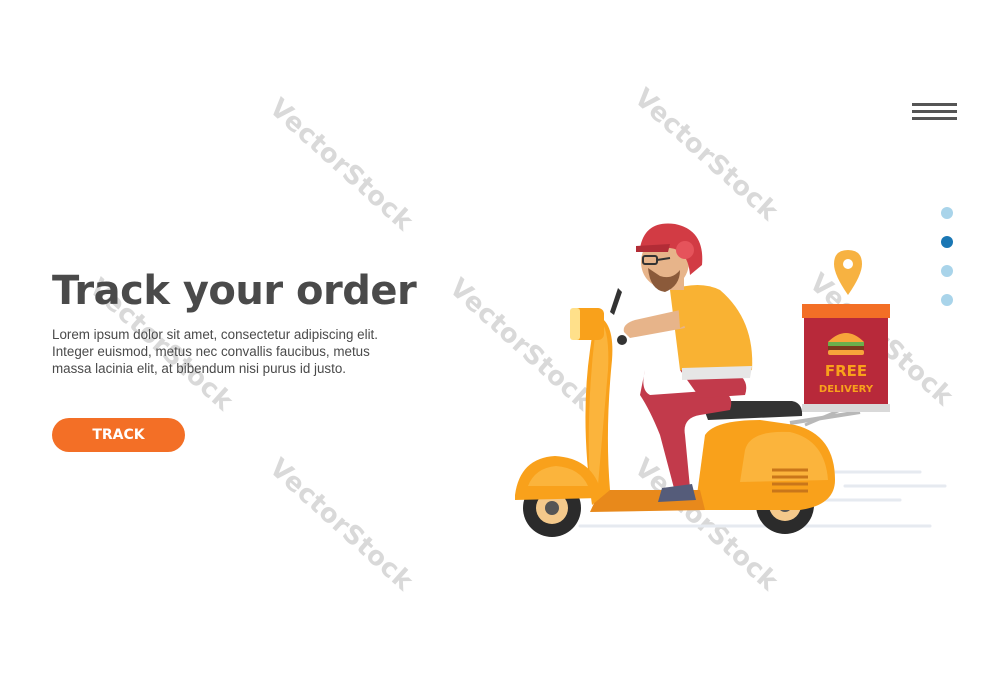 The height and width of the screenshot is (689, 993). Describe the element at coordinates (118, 435) in the screenshot. I see `track-button: TRACK` at that location.